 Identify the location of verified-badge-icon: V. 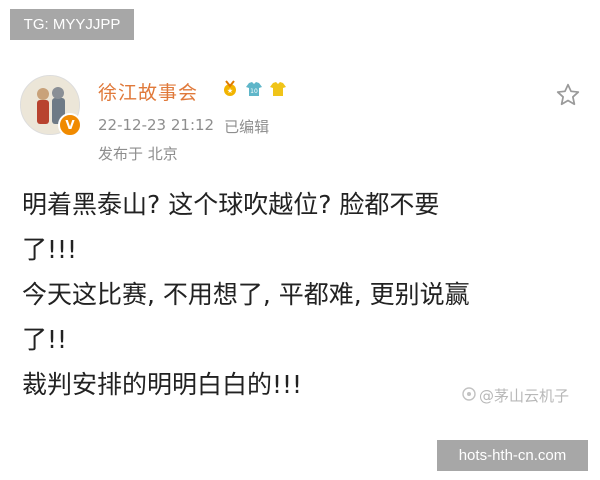
(70, 125).